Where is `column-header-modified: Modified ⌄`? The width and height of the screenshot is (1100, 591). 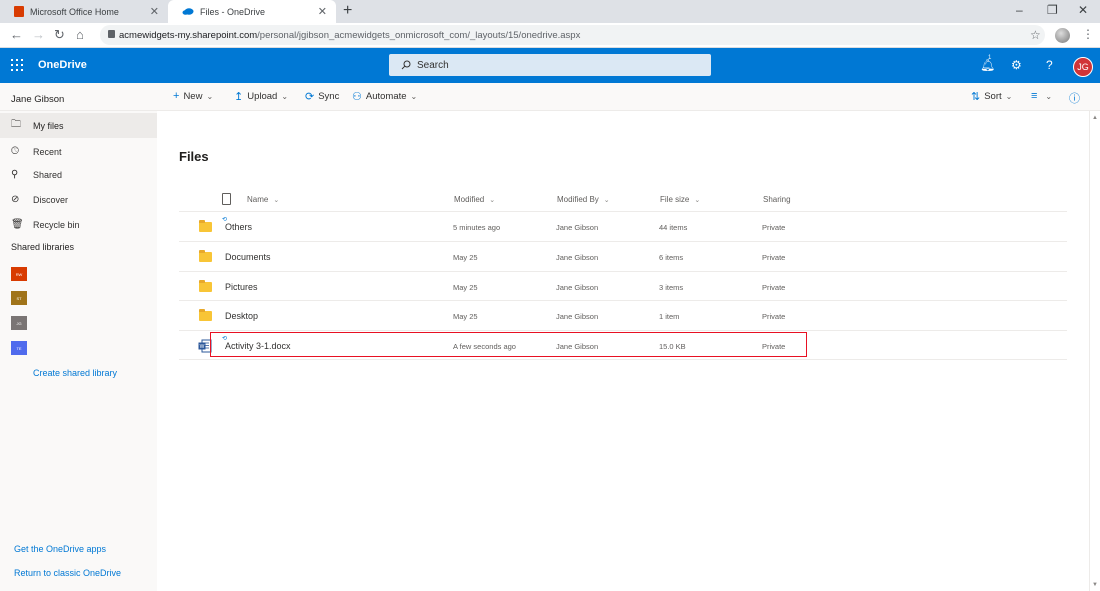
column-header-modified: Modified ⌄ is located at coordinates (474, 199).